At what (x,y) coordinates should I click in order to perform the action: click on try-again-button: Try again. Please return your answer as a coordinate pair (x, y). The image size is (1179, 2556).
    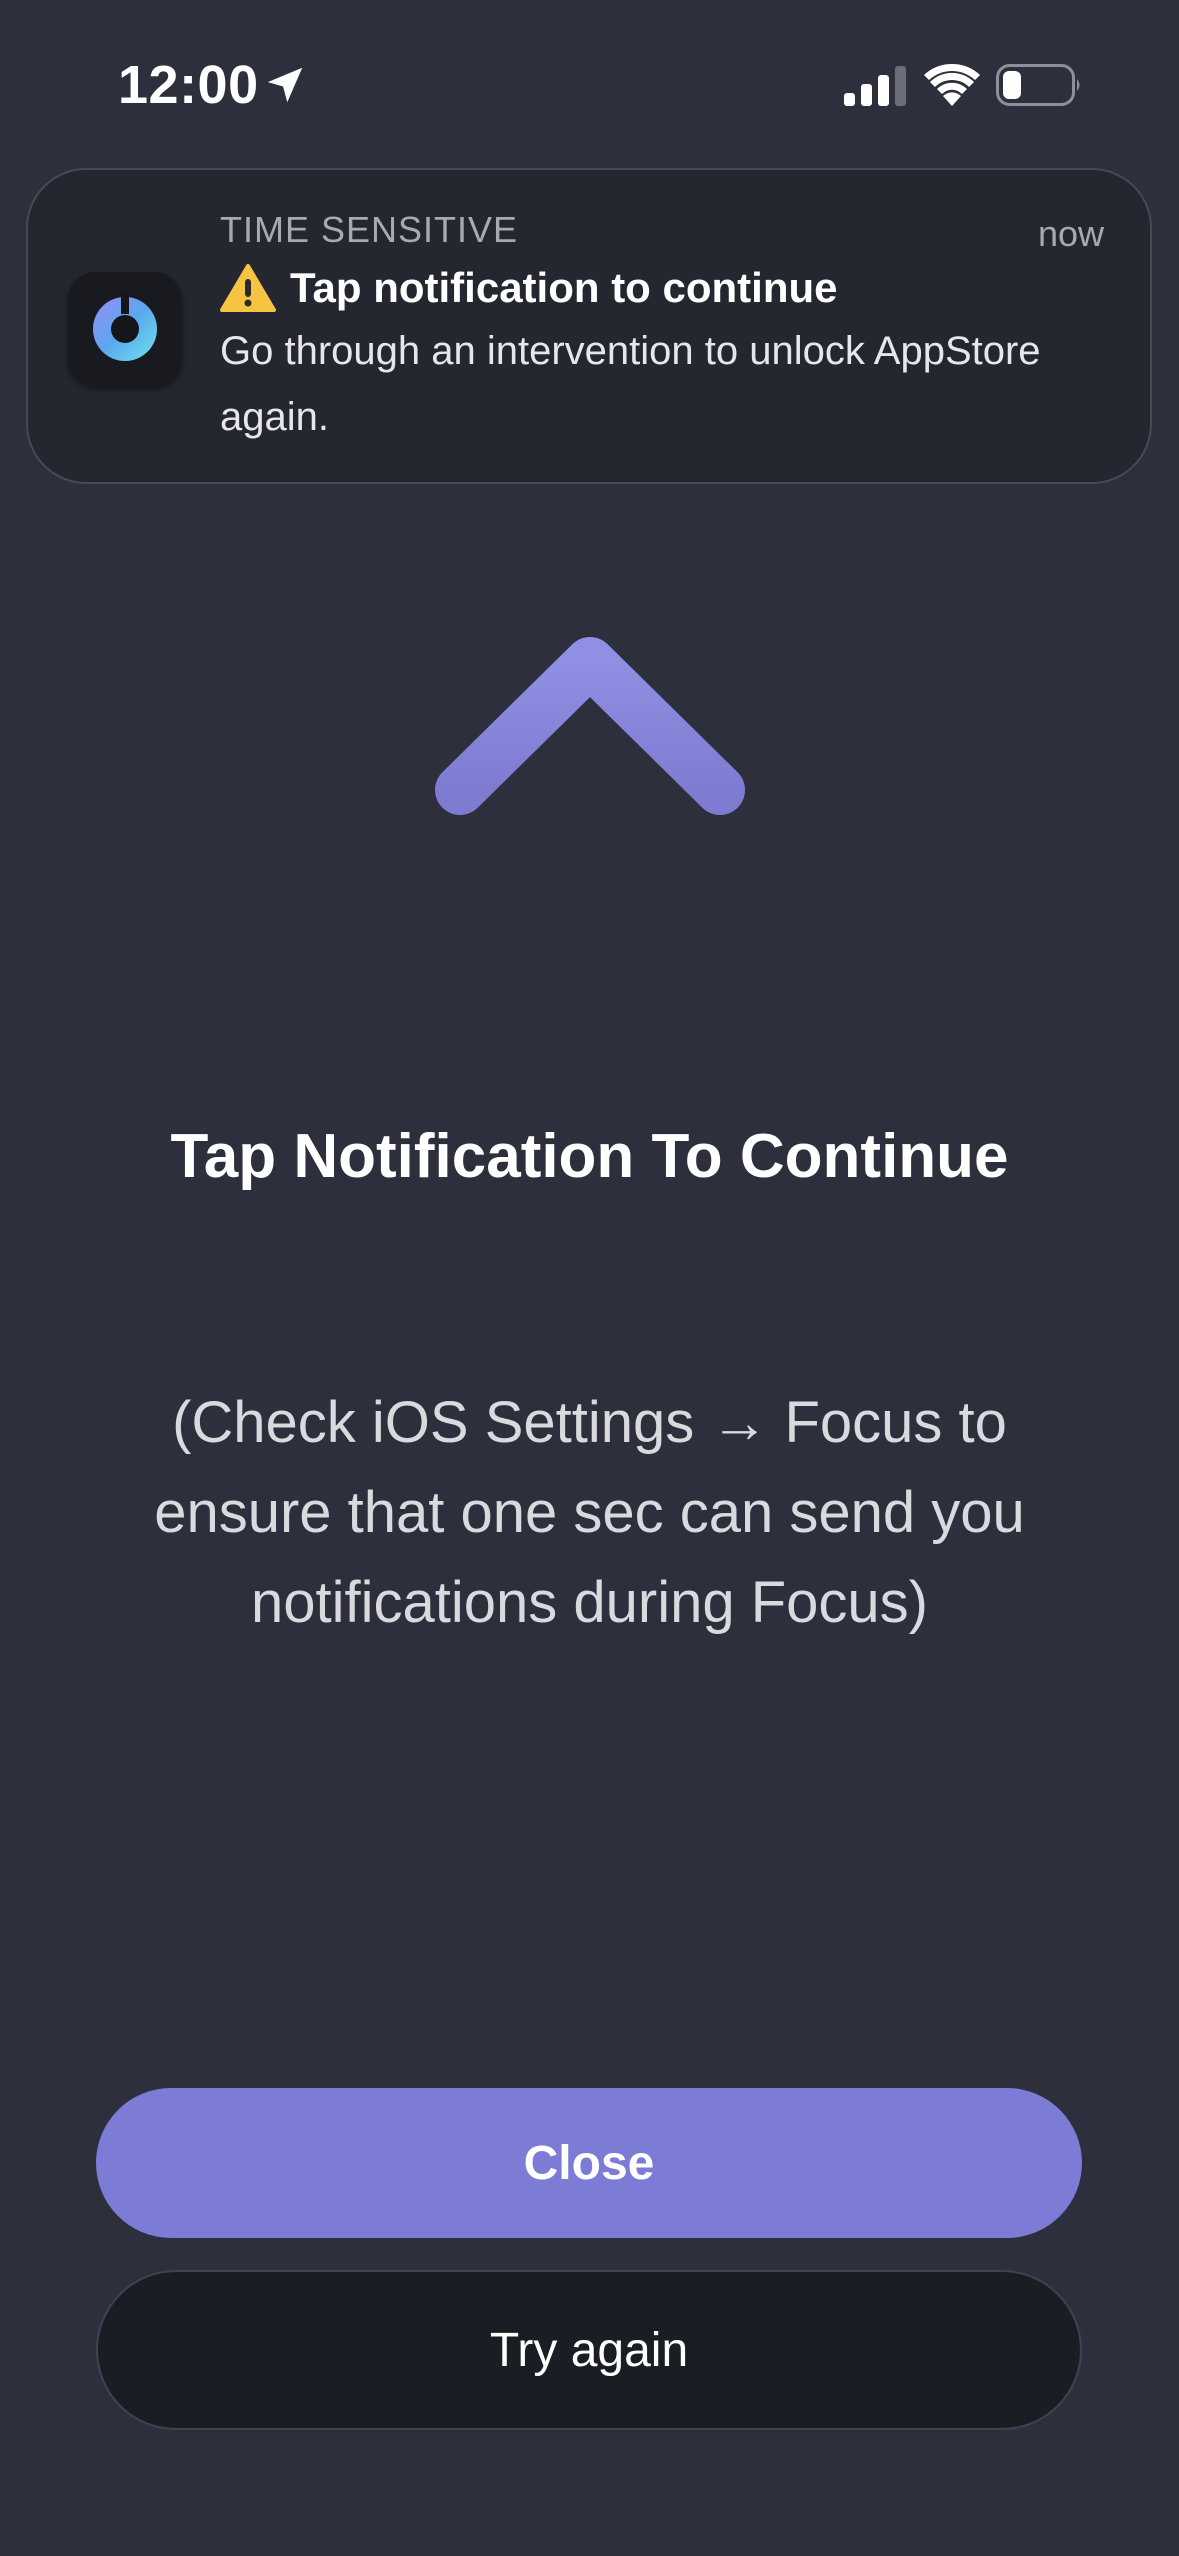
    Looking at the image, I should click on (589, 2350).